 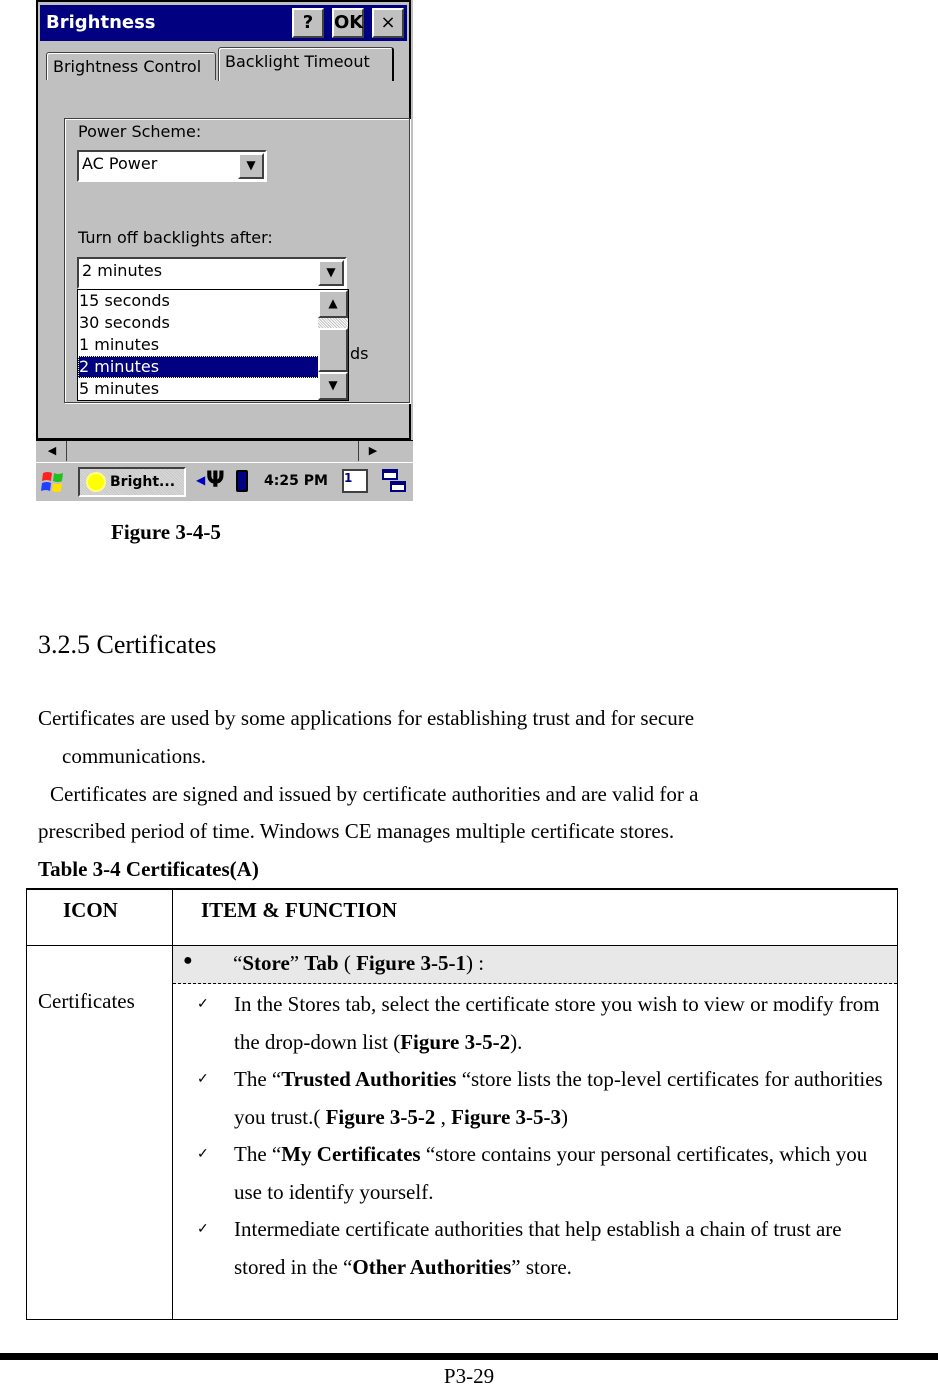 I want to click on clock: 4:25 PM, so click(x=296, y=481).